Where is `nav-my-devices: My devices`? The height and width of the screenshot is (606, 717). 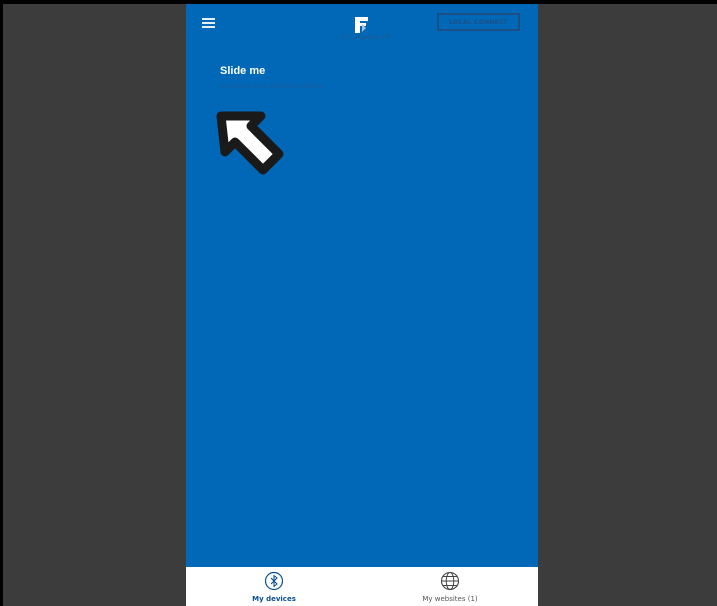 nav-my-devices: My devices is located at coordinates (274, 586).